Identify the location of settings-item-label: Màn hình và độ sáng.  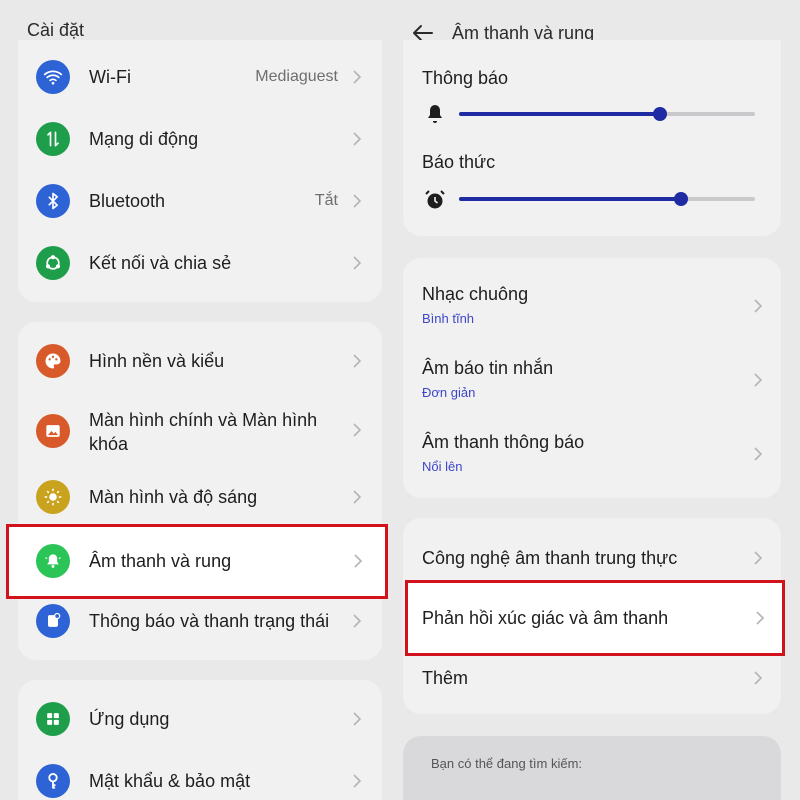
(173, 497).